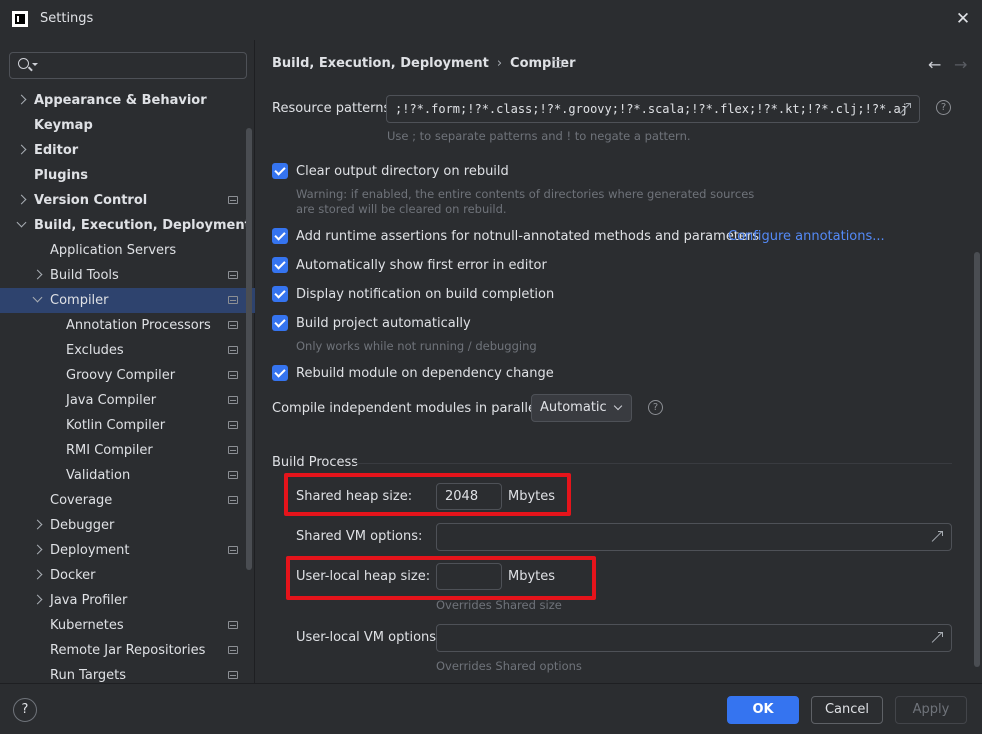 This screenshot has width=982, height=734. I want to click on sidebar-item-label: Remote Jar Repositories, so click(128, 650).